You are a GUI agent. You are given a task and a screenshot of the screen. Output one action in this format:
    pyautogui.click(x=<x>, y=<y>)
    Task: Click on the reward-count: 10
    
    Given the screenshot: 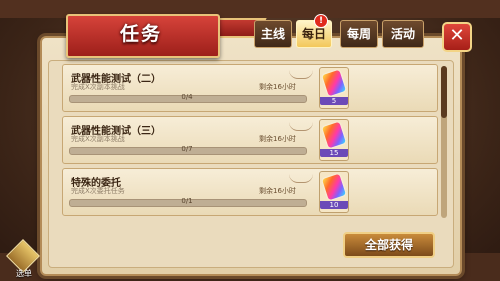 What is the action you would take?
    pyautogui.click(x=334, y=205)
    